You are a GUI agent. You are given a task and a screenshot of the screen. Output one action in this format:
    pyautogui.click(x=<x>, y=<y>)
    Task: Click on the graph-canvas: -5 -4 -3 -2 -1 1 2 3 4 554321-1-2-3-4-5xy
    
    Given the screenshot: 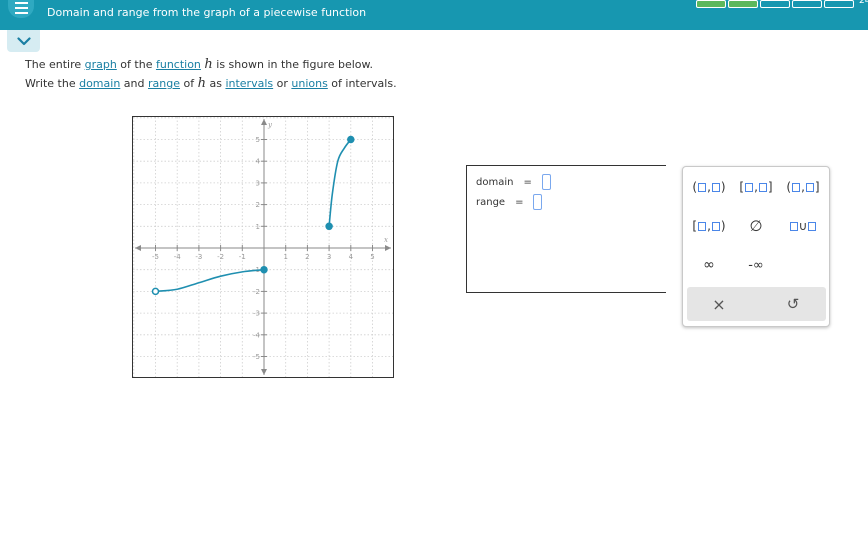 What is the action you would take?
    pyautogui.click(x=263, y=247)
    